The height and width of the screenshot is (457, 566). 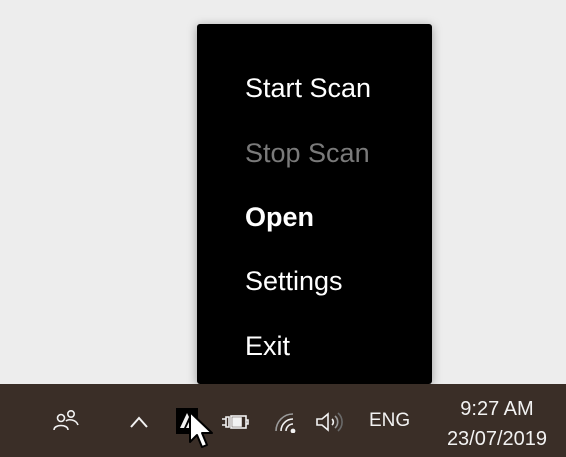 What do you see at coordinates (308, 88) in the screenshot?
I see `menu-item-start-scan: Start Scan` at bounding box center [308, 88].